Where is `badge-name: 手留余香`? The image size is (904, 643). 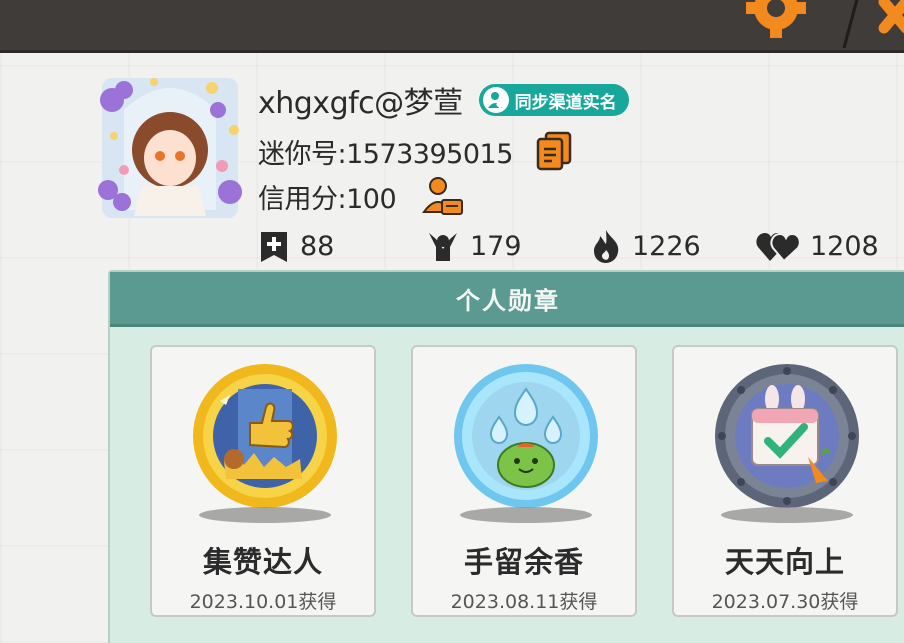 badge-name: 手留余香 is located at coordinates (523, 562).